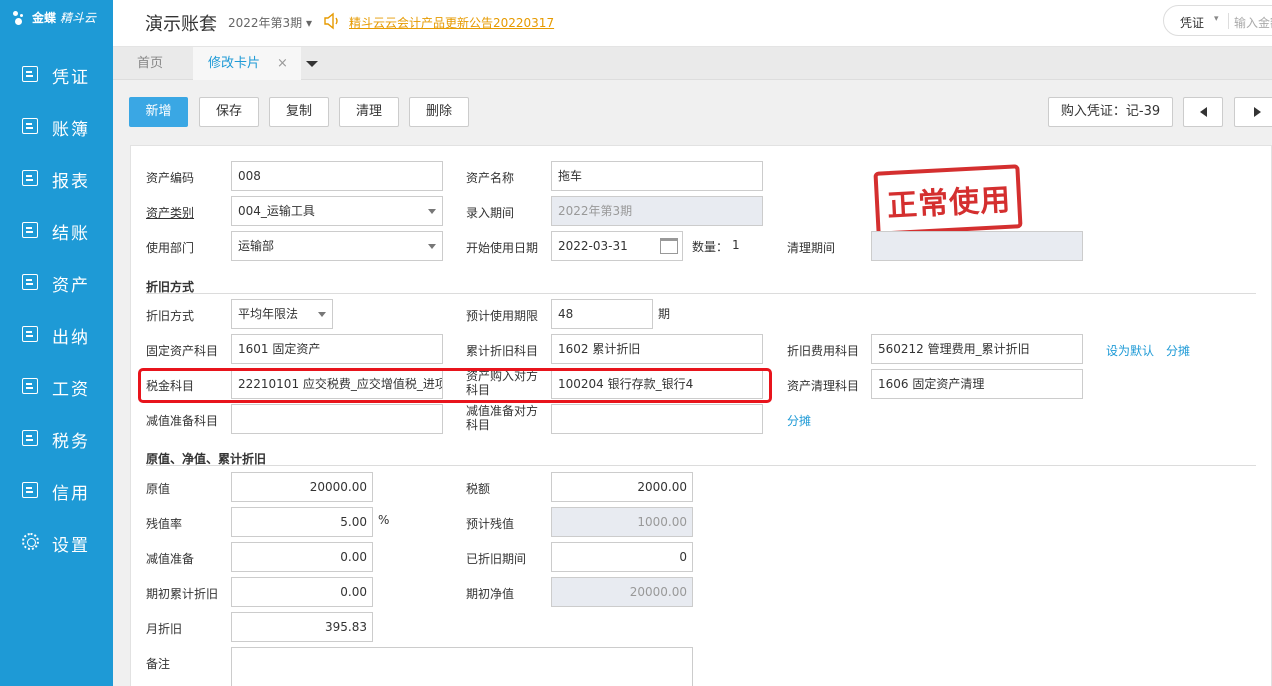  I want to click on voucher-search: 凭证 ▾ 输入金额, so click(1217, 20).